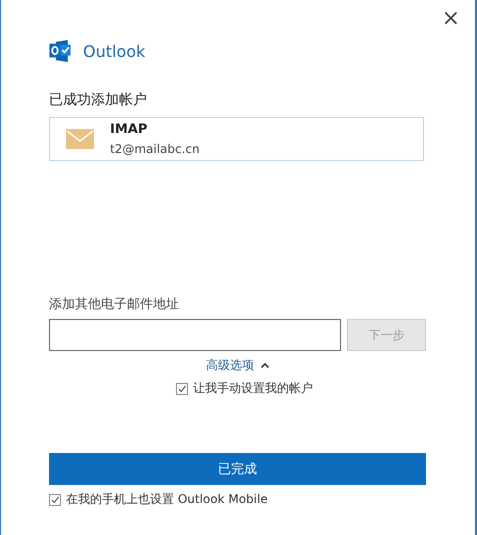  I want to click on checkbox-label: 在我的手机上也设置 Outlook Mobile, so click(167, 499).